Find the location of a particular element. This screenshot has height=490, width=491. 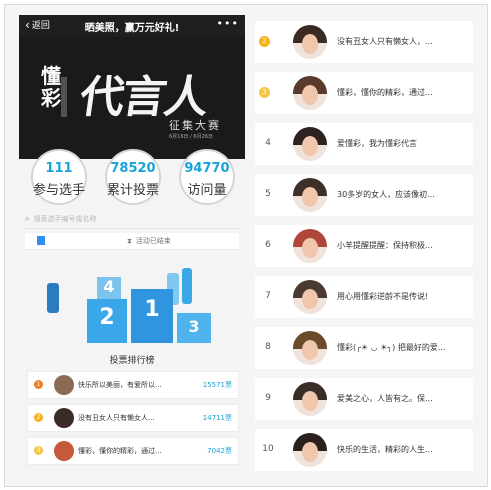

list-item: 4 爱懂彩，我为懂彩代言 is located at coordinates (364, 144).